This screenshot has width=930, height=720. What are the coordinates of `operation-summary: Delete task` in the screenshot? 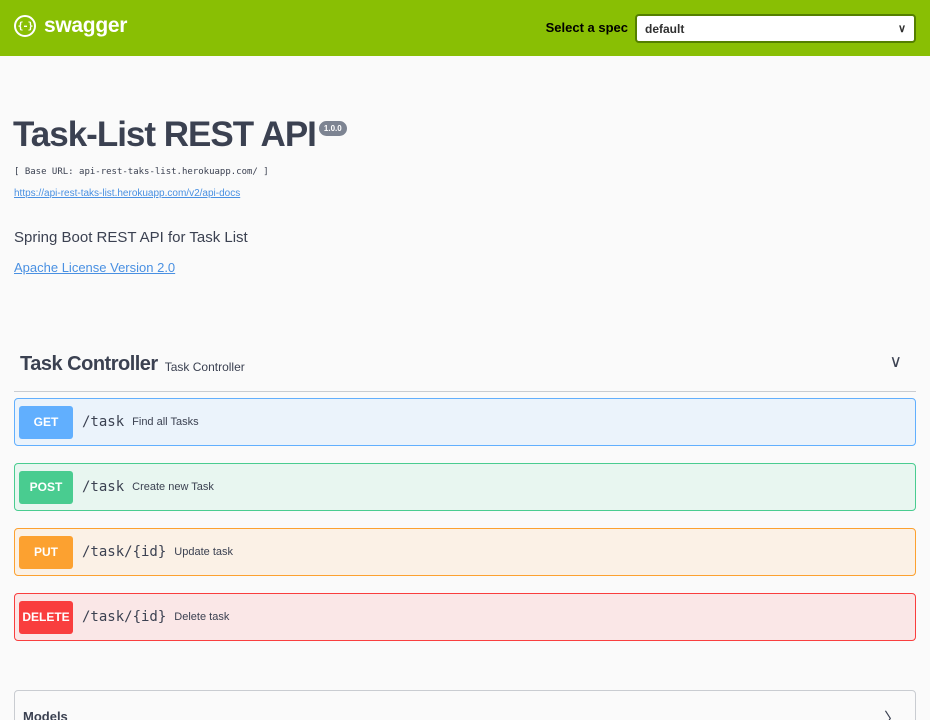 It's located at (202, 617).